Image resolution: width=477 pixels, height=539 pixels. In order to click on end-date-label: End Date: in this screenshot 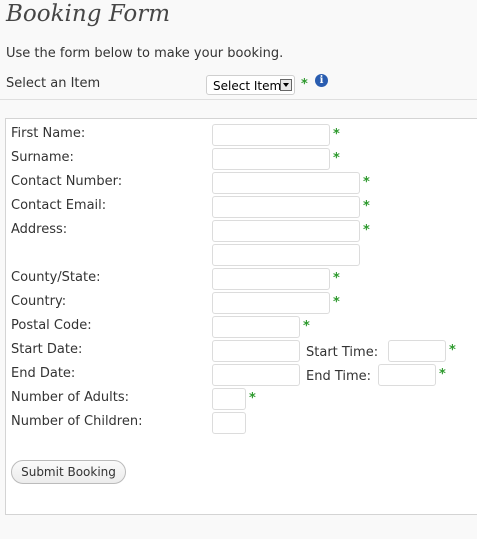, I will do `click(43, 373)`.